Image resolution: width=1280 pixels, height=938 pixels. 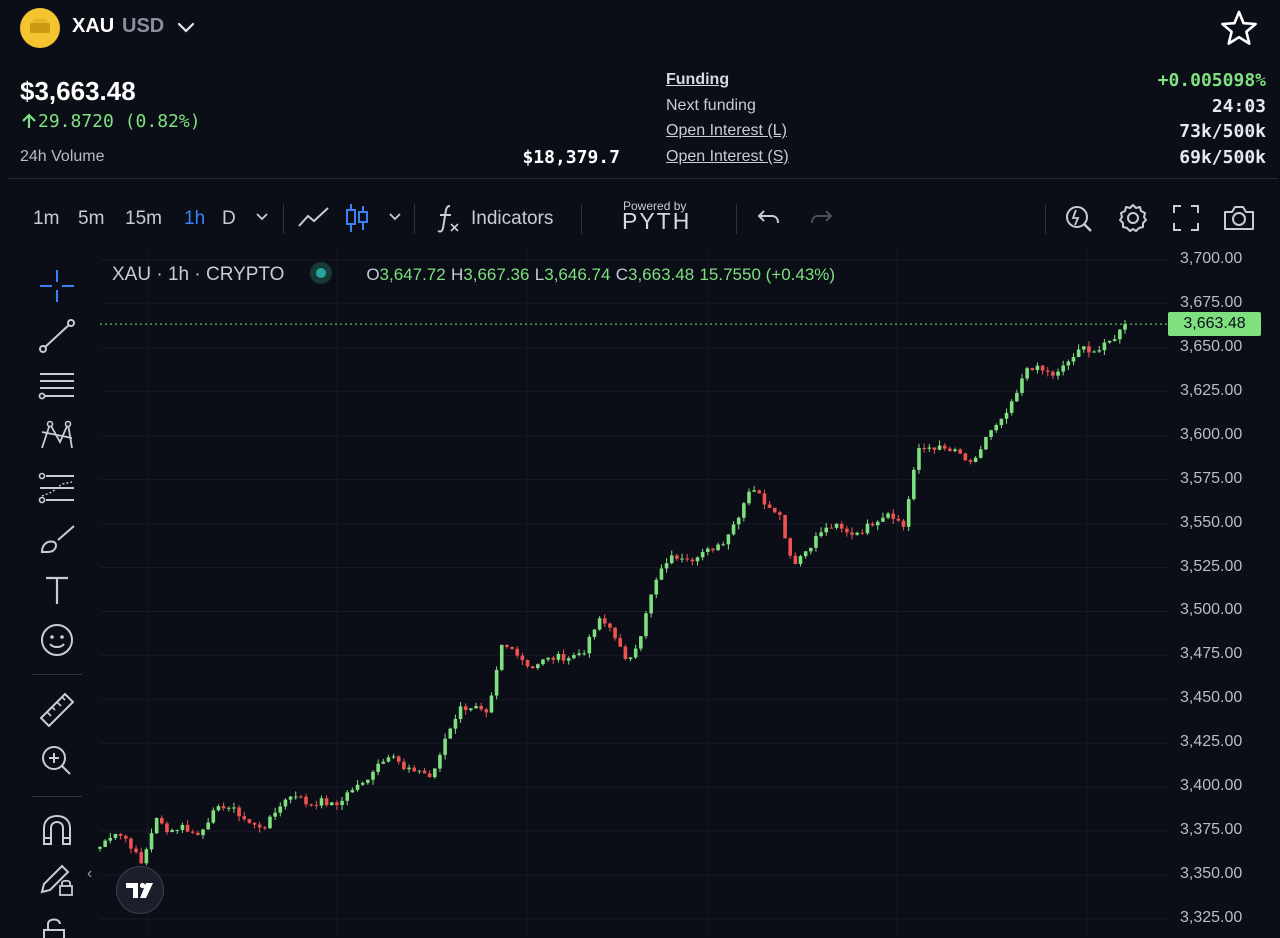 I want to click on unlock-icon, so click(x=57, y=925).